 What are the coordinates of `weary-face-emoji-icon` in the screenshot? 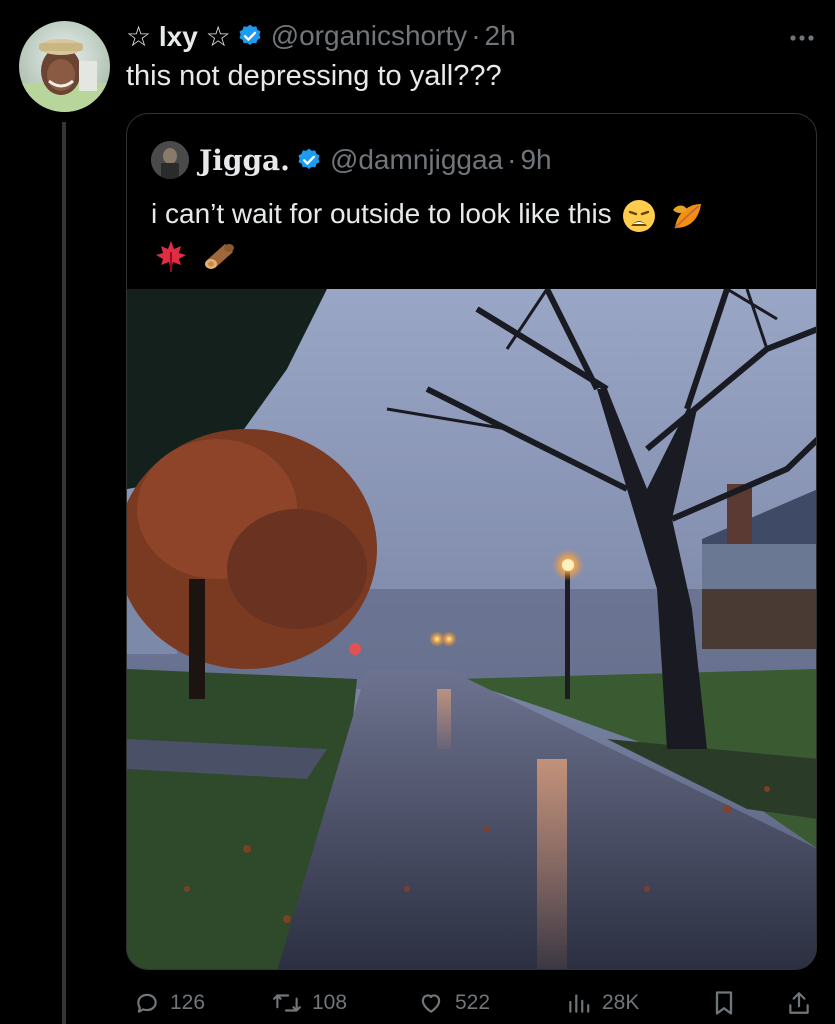 It's located at (639, 216).